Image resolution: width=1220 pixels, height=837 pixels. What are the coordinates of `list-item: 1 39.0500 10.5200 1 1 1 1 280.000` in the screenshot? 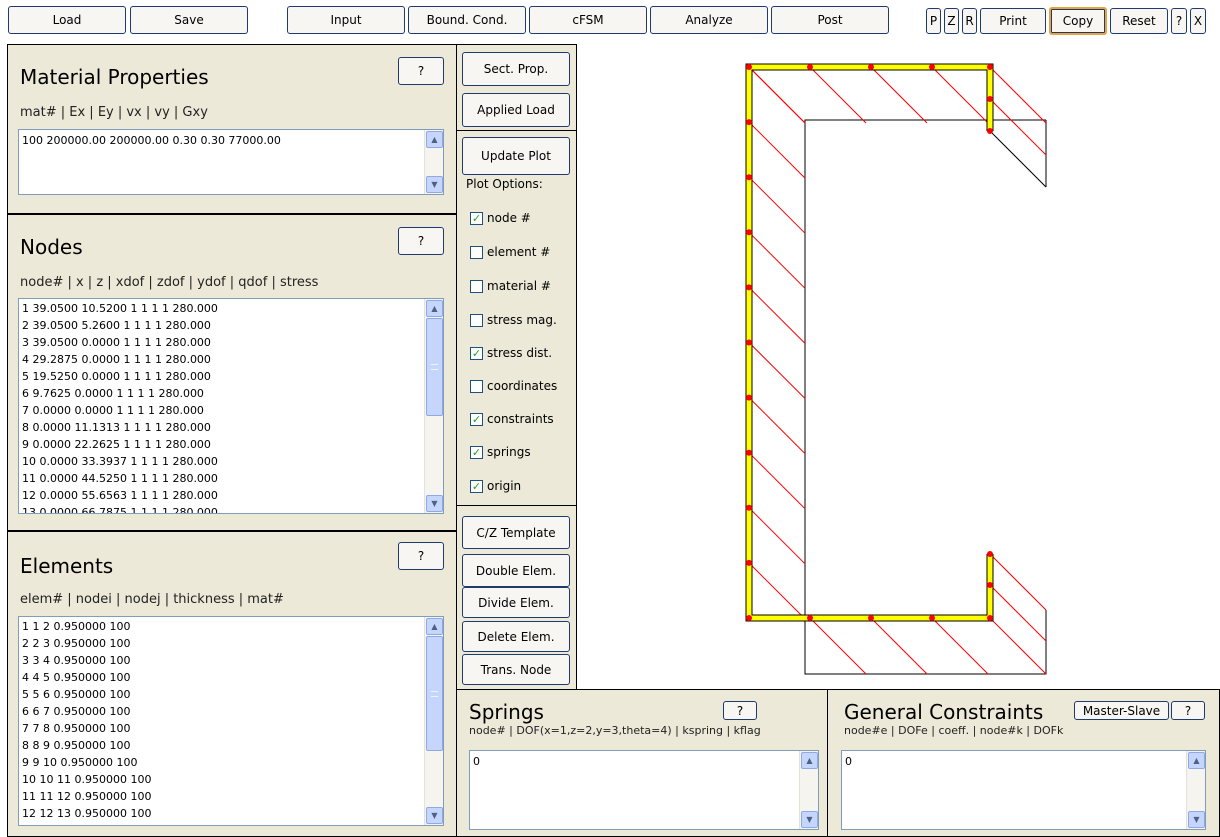 It's located at (120, 308).